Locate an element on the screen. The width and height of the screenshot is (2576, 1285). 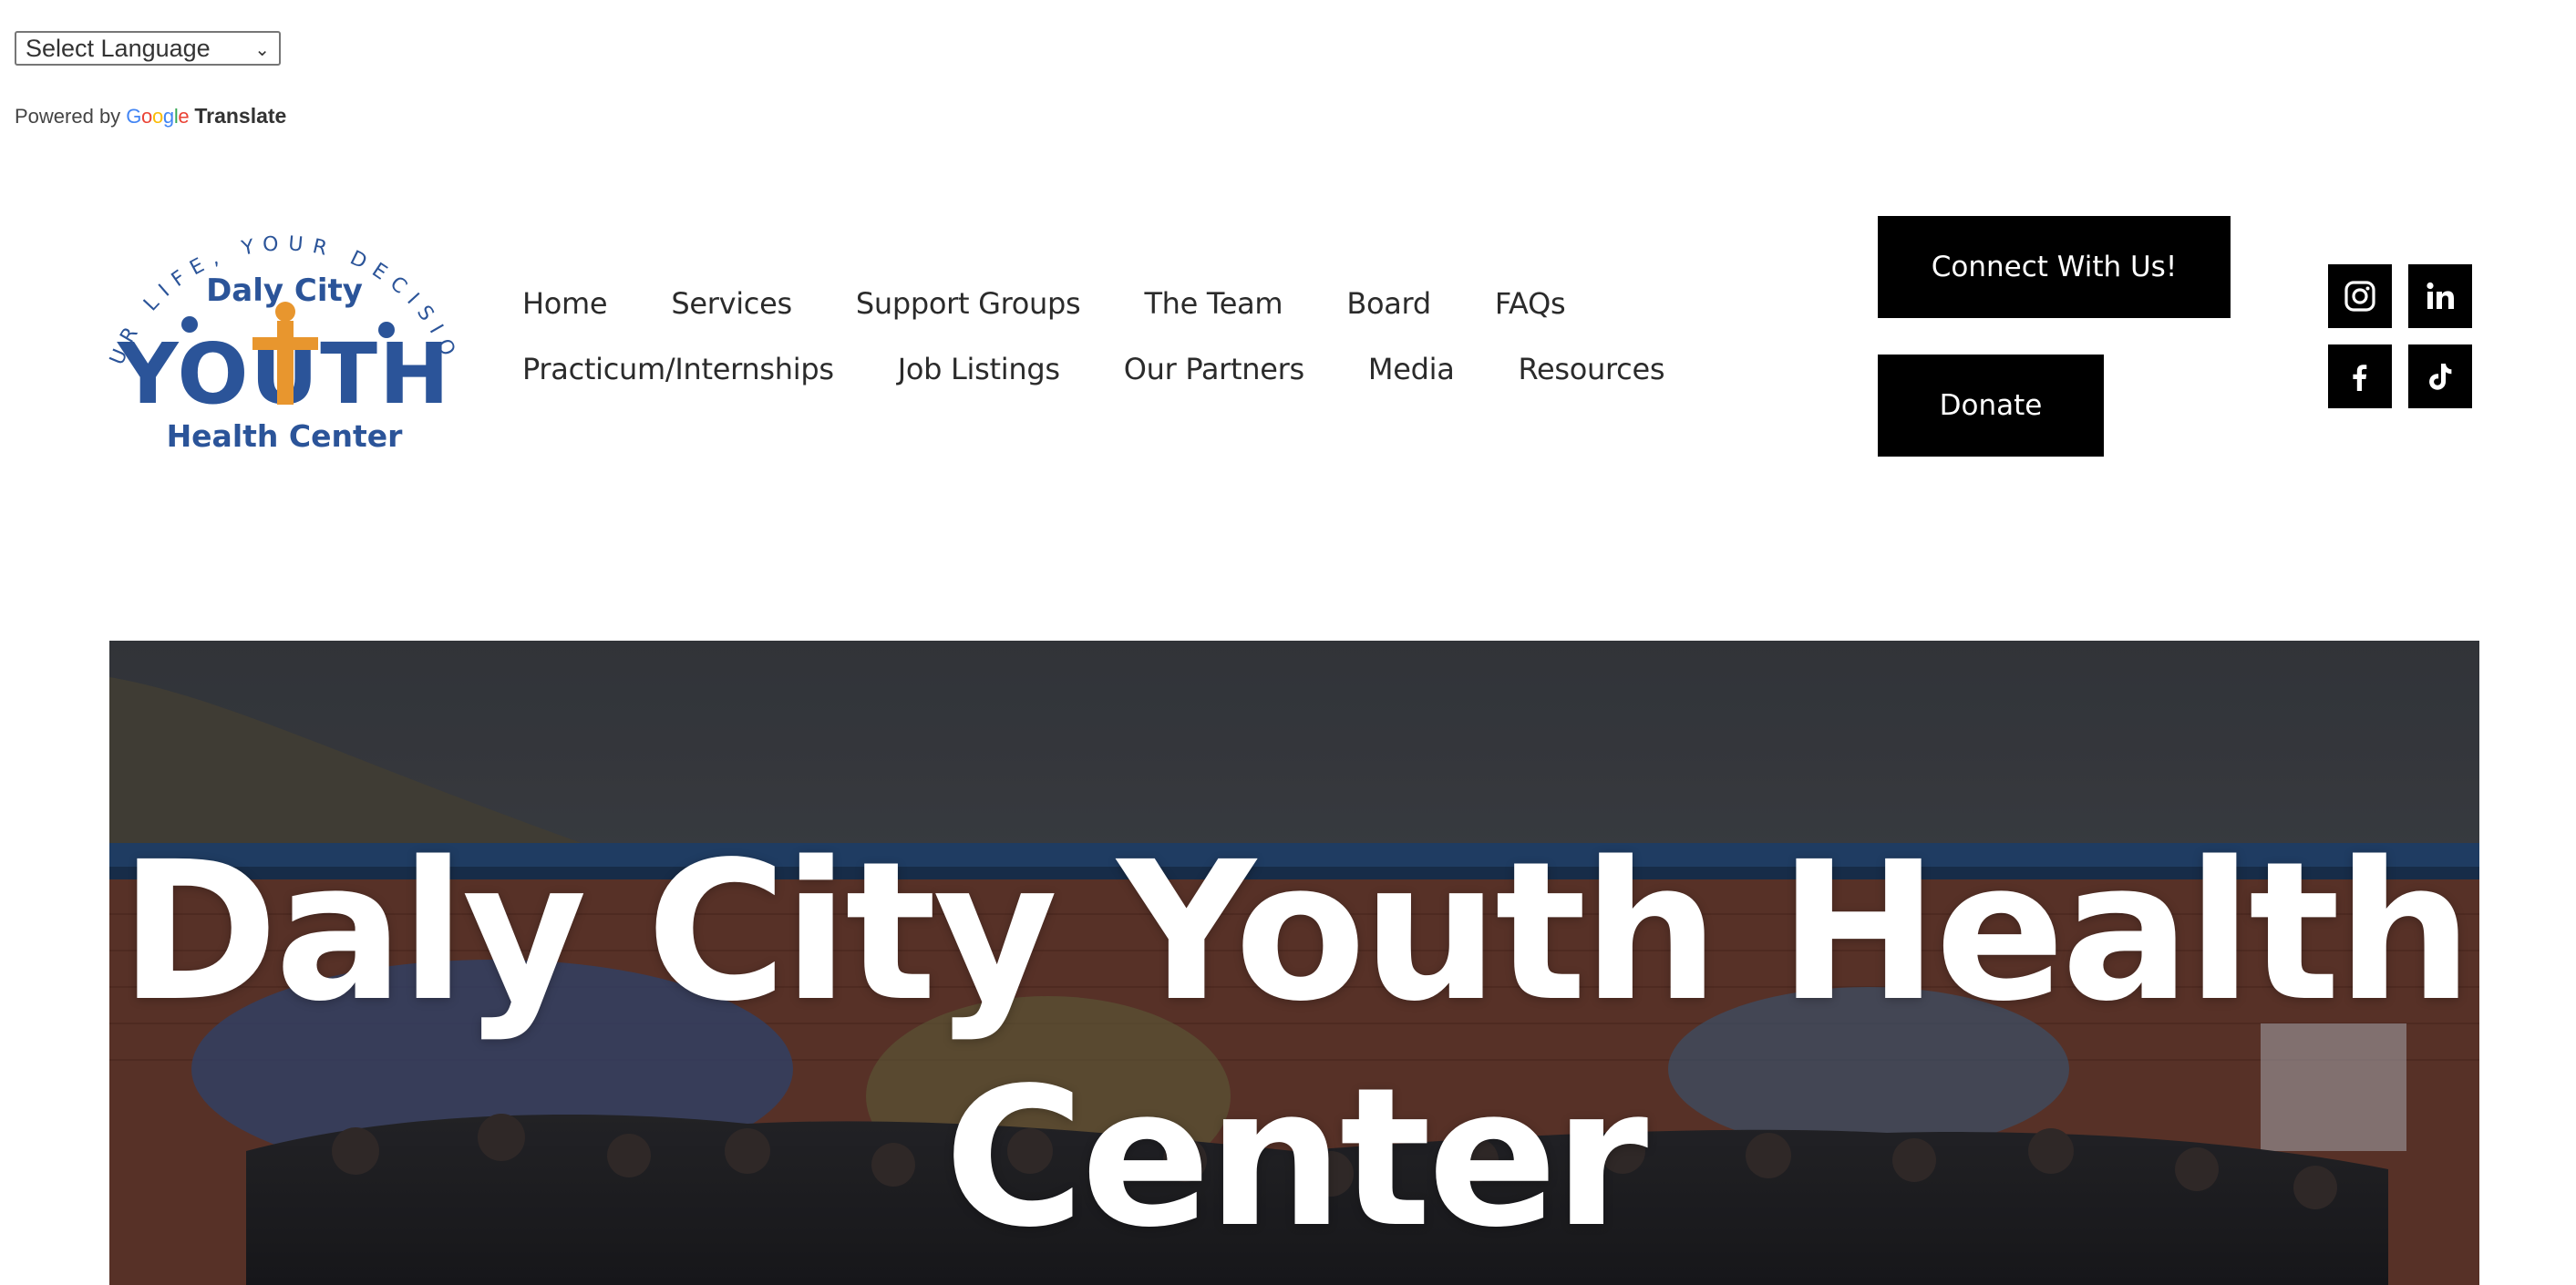
language-select: Select Language ⌄ is located at coordinates (148, 49).